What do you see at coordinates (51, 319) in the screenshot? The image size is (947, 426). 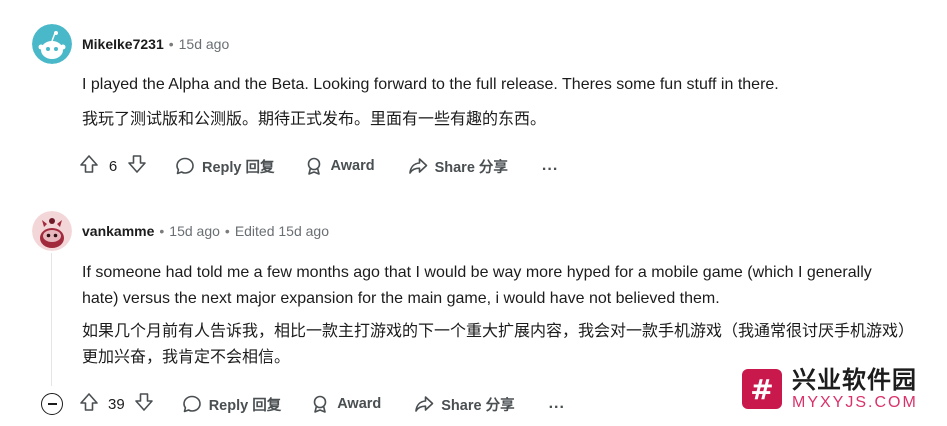 I see `thread-line` at bounding box center [51, 319].